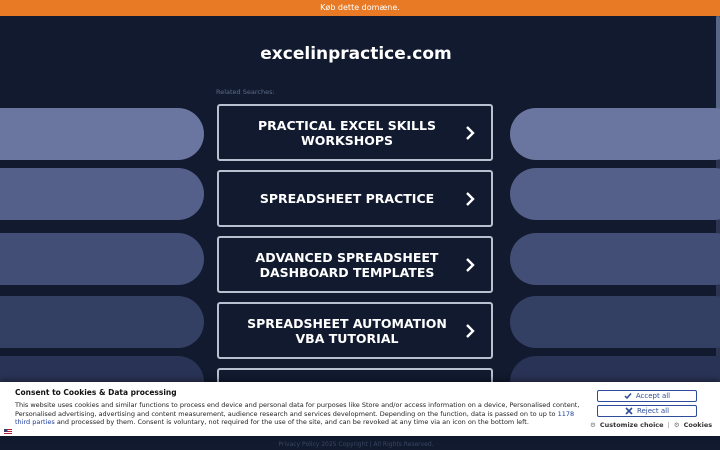  What do you see at coordinates (347, 264) in the screenshot?
I see `link-label: ADVANCED SPREADSHEET DASHBOARD TEMPLATES` at bounding box center [347, 264].